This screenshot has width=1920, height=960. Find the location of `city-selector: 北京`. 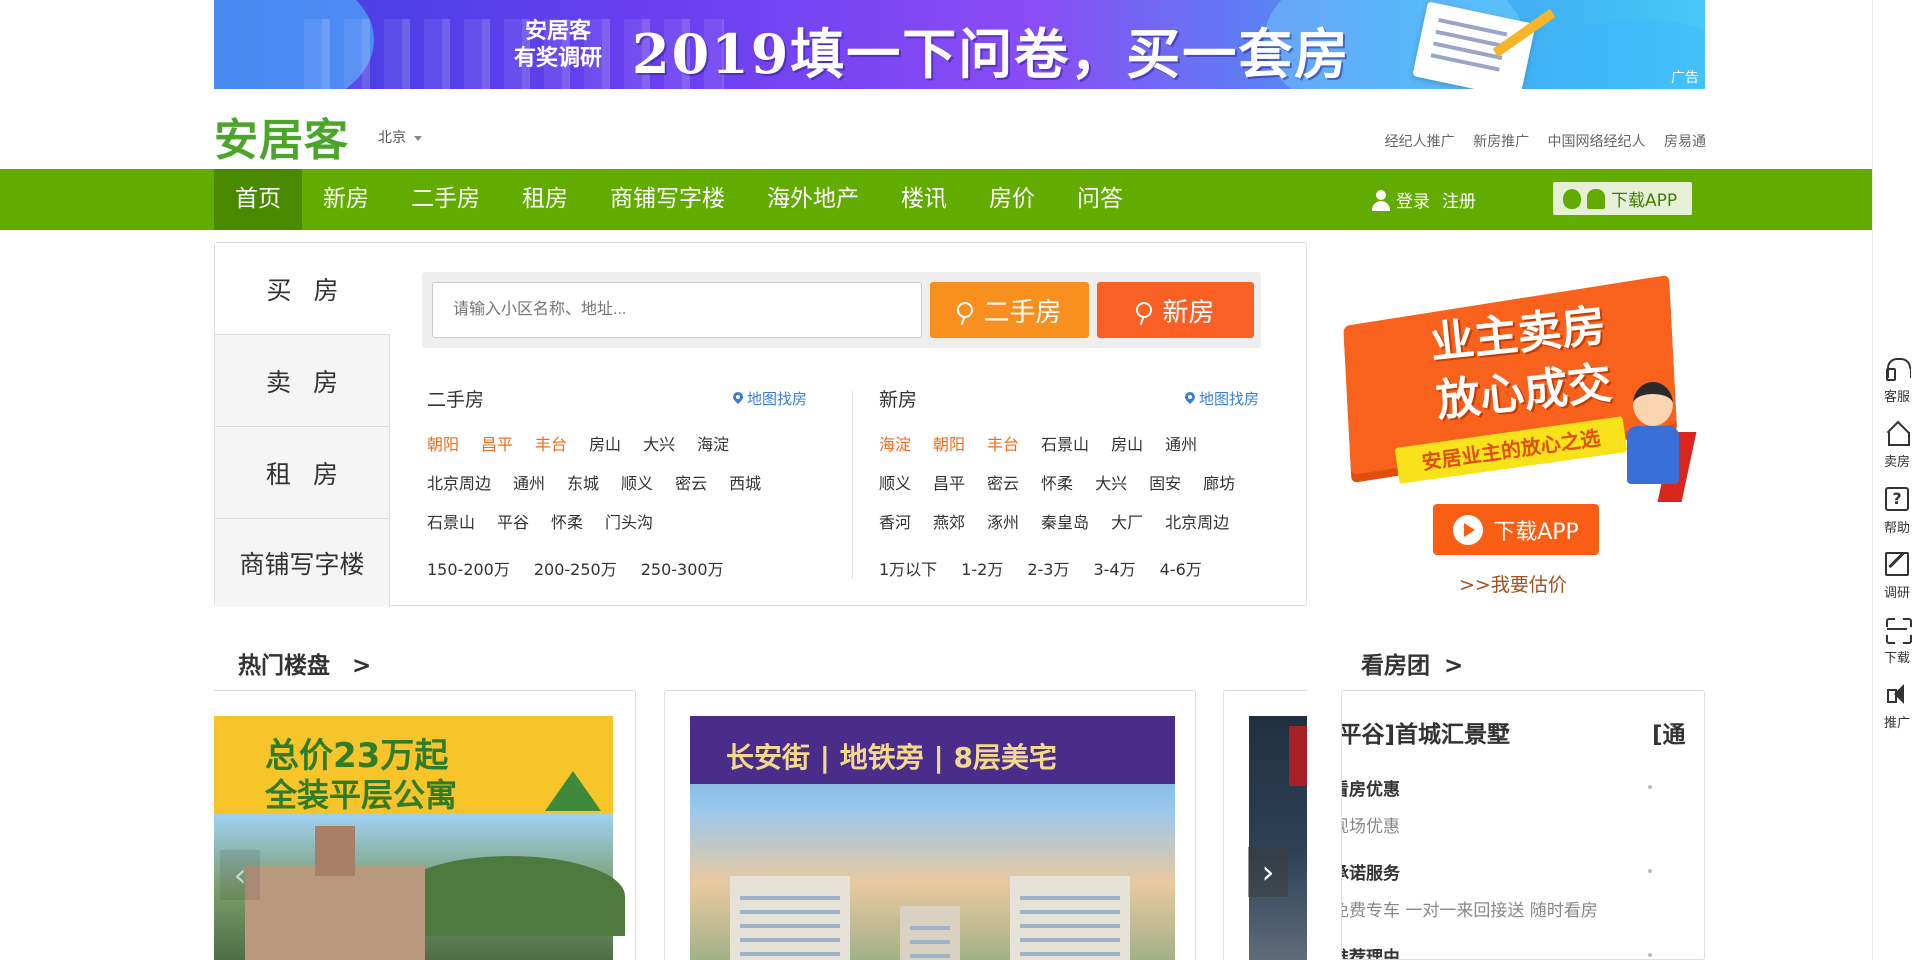

city-selector: 北京 is located at coordinates (400, 137).